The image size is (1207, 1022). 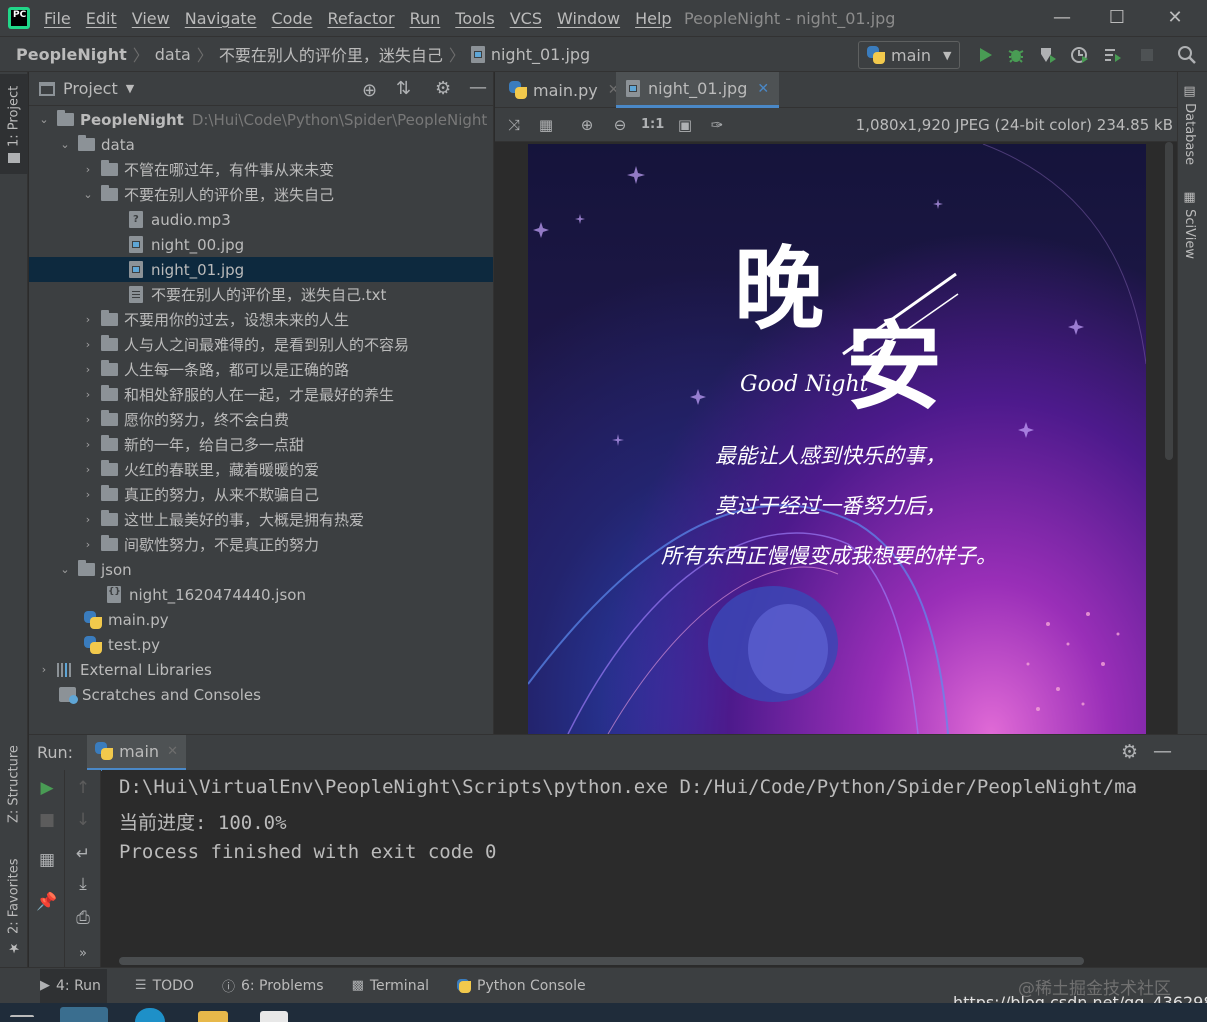 What do you see at coordinates (261, 169) in the screenshot?
I see `tree-row-folder: › 不管在哪过年，有件事从来未变` at bounding box center [261, 169].